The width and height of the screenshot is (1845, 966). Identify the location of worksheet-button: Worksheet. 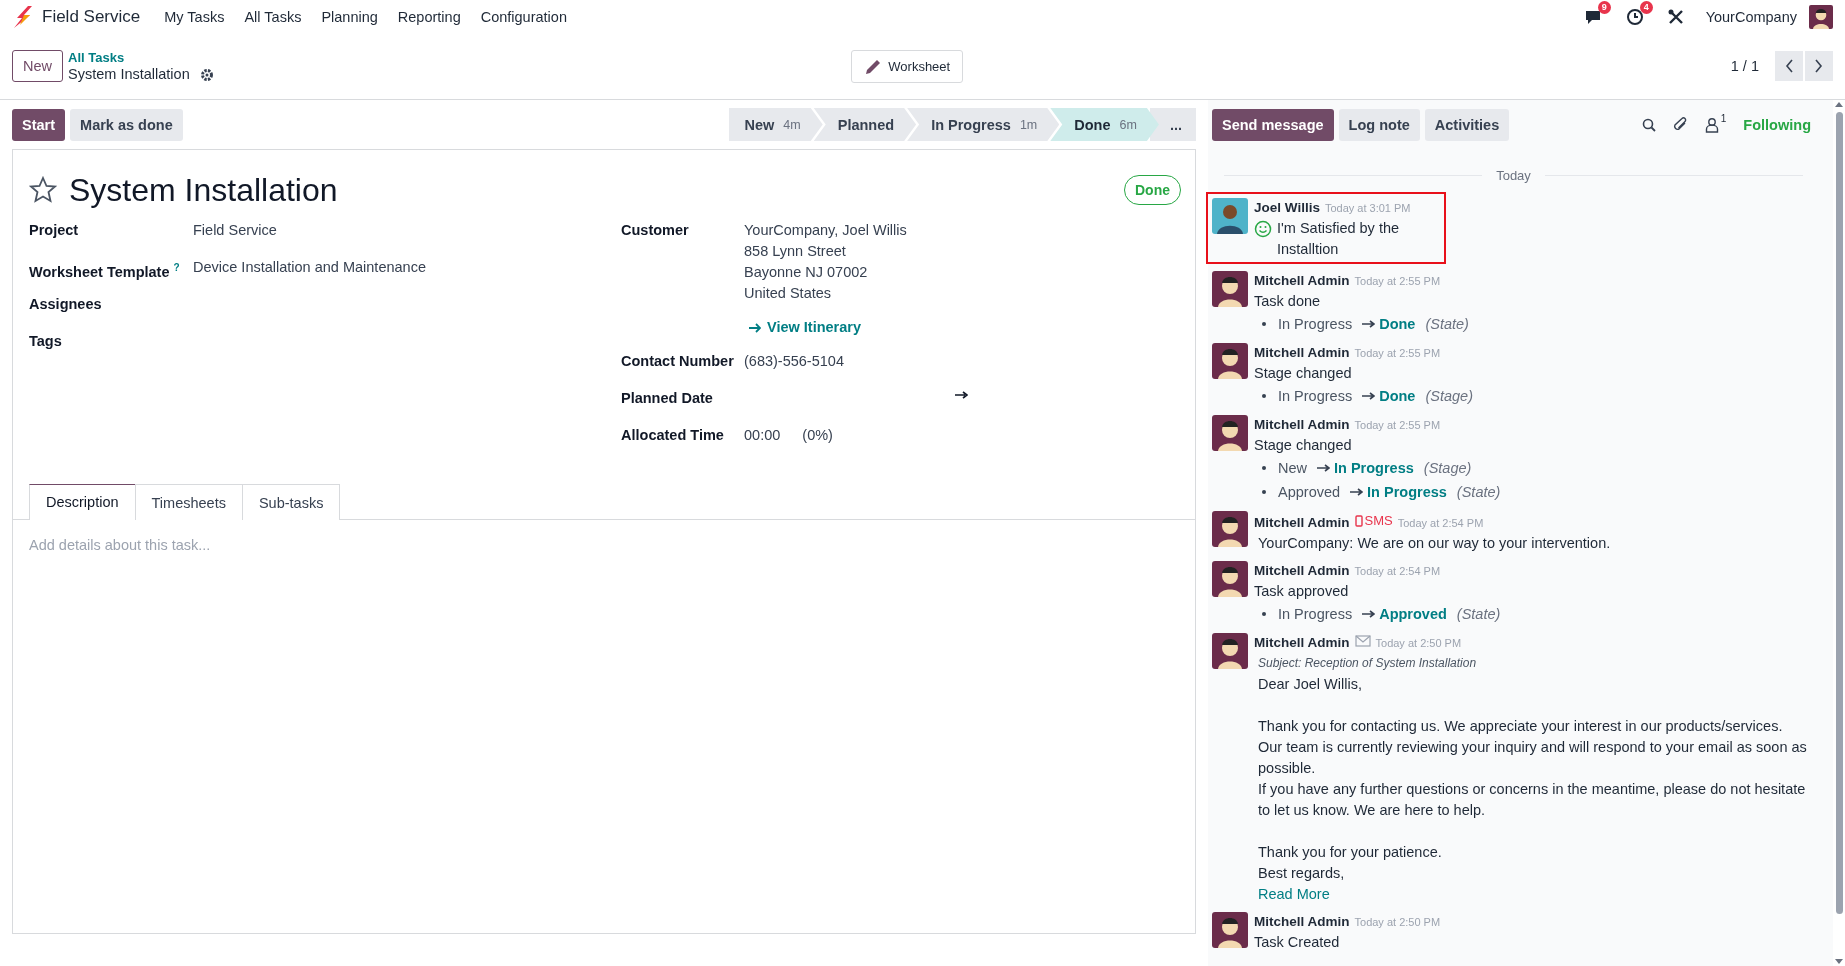
(907, 66).